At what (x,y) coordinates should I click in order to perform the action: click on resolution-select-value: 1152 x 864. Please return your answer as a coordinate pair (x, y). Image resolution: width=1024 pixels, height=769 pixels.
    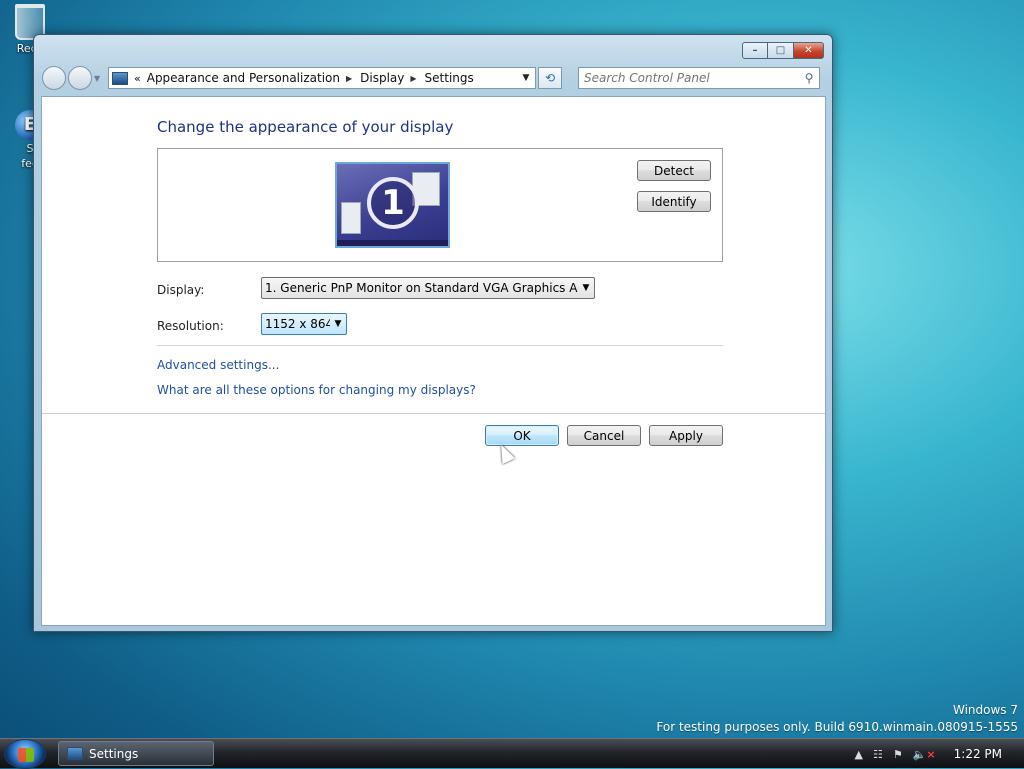
    Looking at the image, I should click on (297, 324).